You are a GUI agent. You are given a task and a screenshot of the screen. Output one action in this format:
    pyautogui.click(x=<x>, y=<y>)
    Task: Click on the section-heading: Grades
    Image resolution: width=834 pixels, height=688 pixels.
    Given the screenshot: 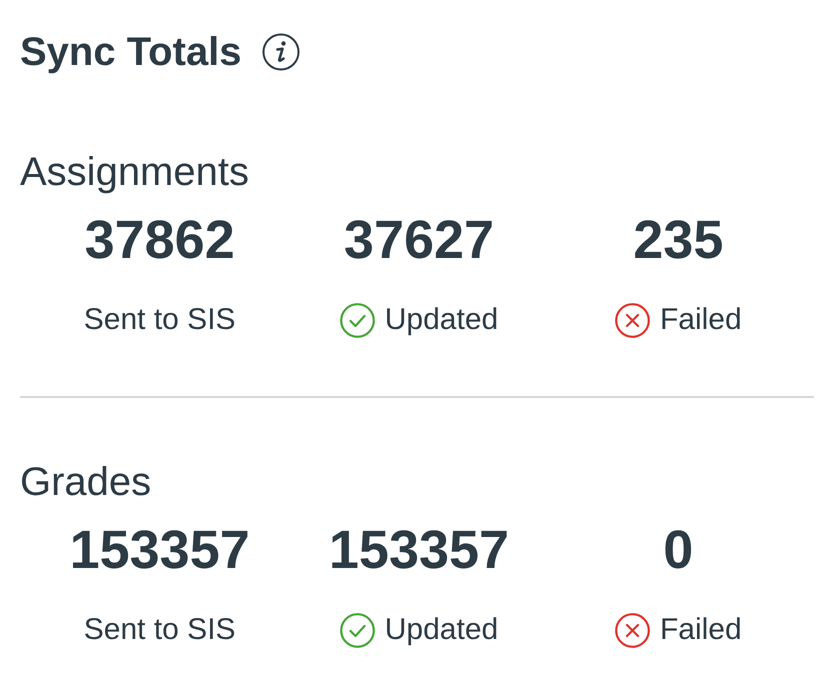 What is the action you would take?
    pyautogui.click(x=86, y=482)
    